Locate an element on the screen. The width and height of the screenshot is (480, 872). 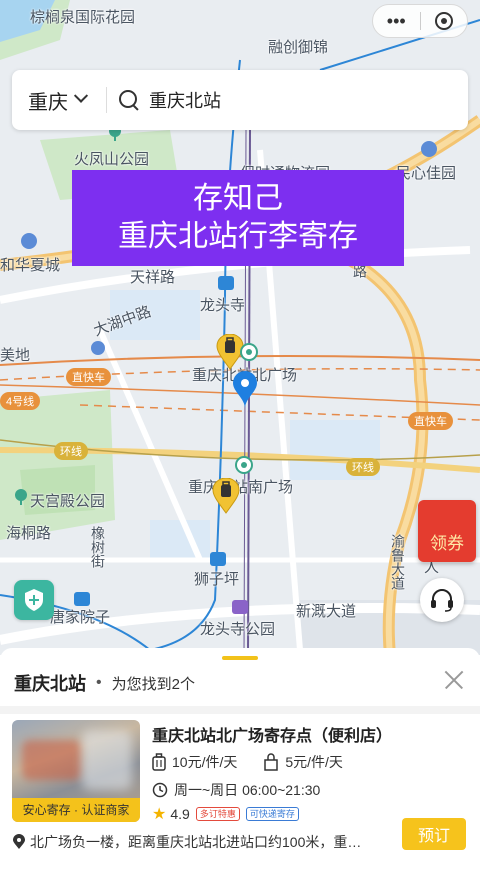
close-icon is located at coordinates (454, 680).